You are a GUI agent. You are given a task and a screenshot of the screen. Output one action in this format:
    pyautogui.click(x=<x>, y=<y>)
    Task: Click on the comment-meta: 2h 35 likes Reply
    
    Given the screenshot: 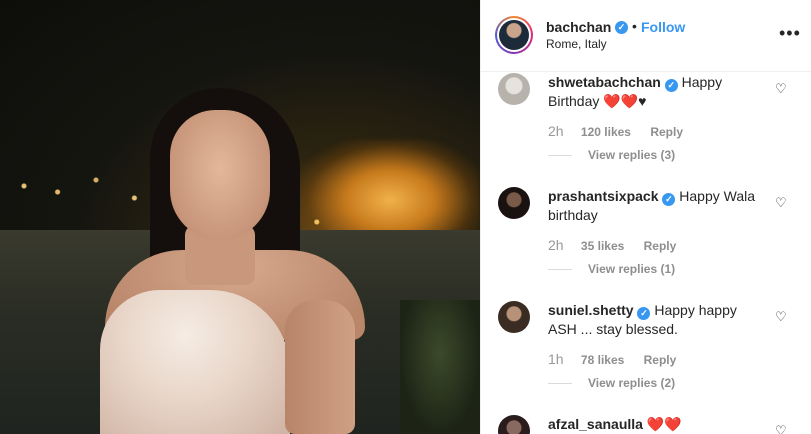 What is the action you would take?
    pyautogui.click(x=612, y=245)
    